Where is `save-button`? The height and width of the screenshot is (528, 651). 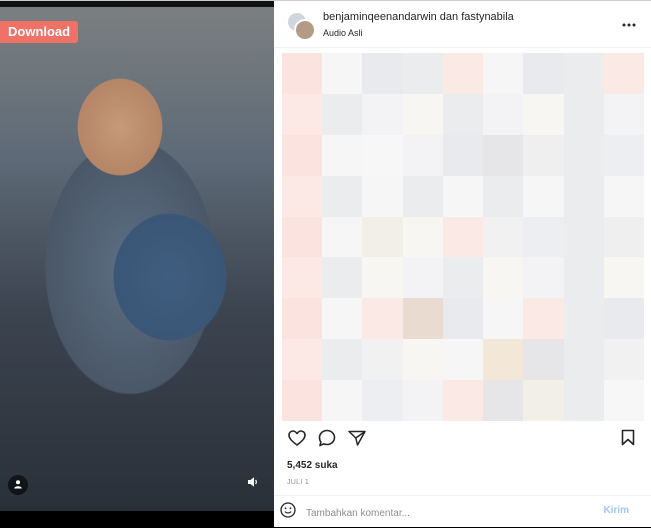 save-button is located at coordinates (628, 440).